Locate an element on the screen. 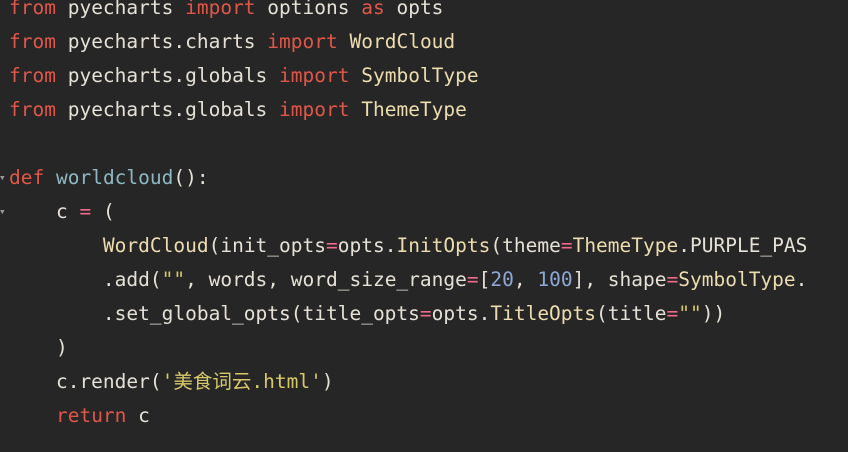 The height and width of the screenshot is (452, 848). function-name: worldcloud is located at coordinates (114, 177).